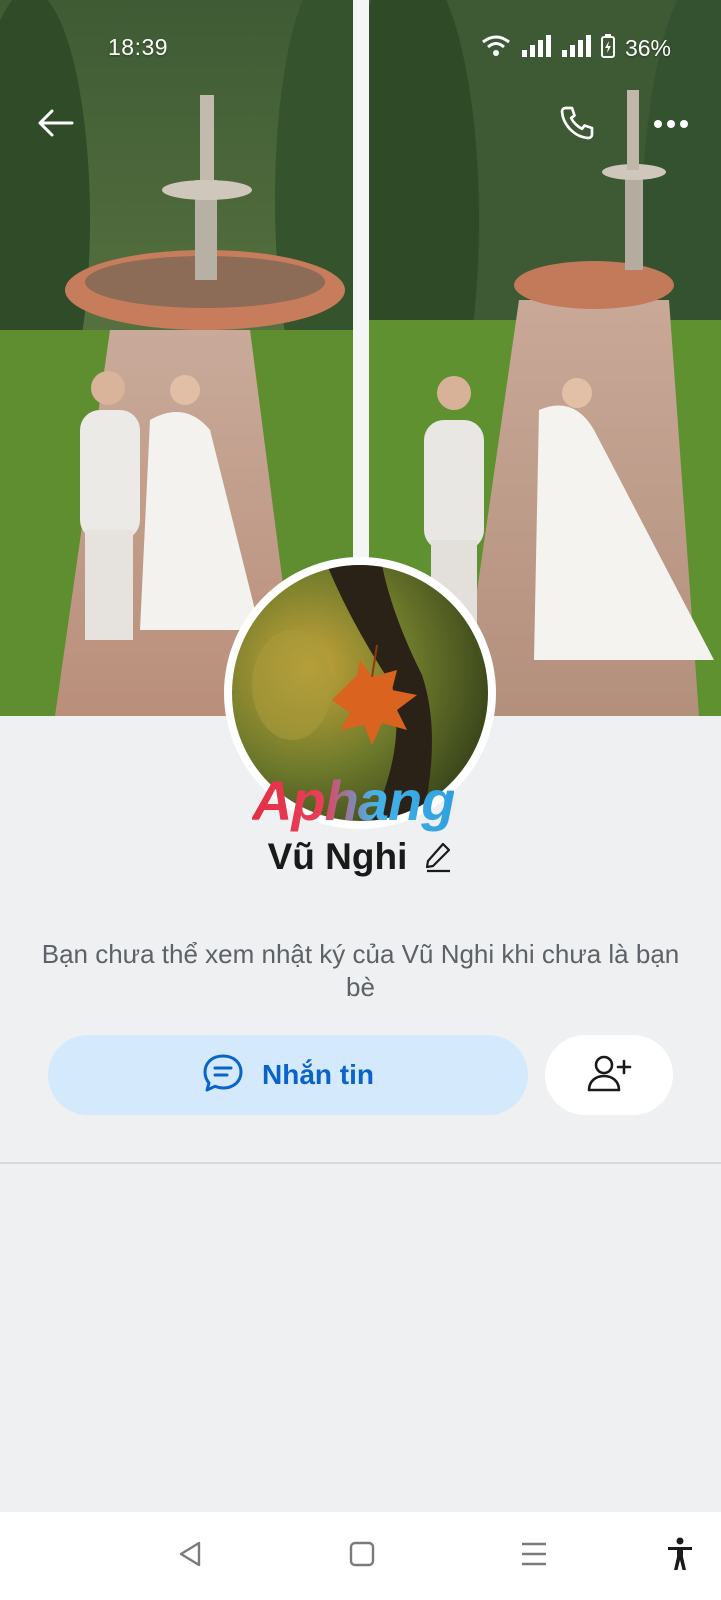  I want to click on add-friend-button, so click(609, 1075).